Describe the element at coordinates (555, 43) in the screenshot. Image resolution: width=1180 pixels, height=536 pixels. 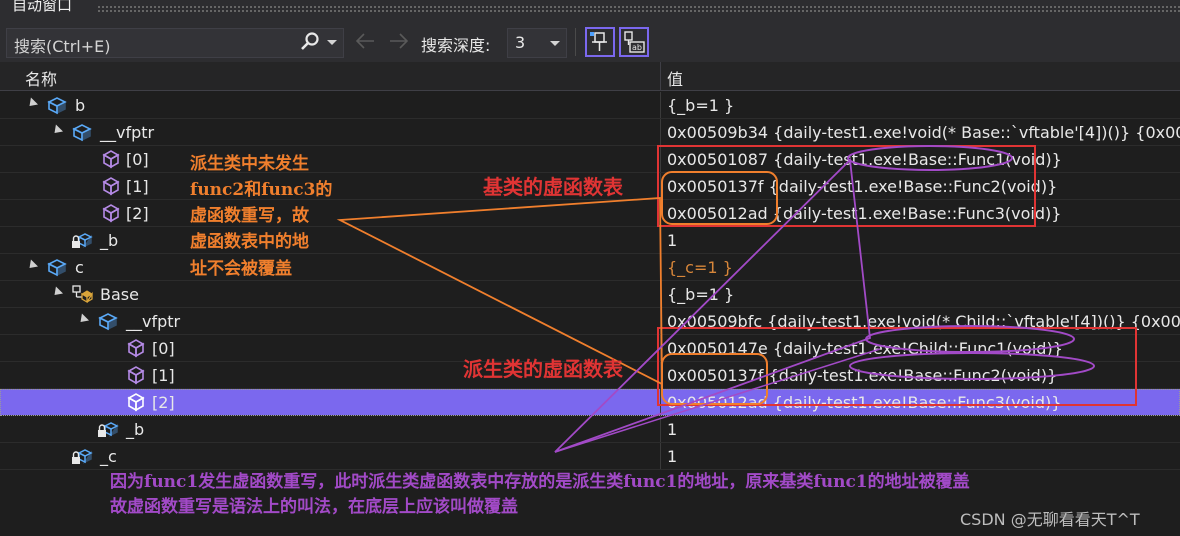
I see `chevron-down-icon` at that location.